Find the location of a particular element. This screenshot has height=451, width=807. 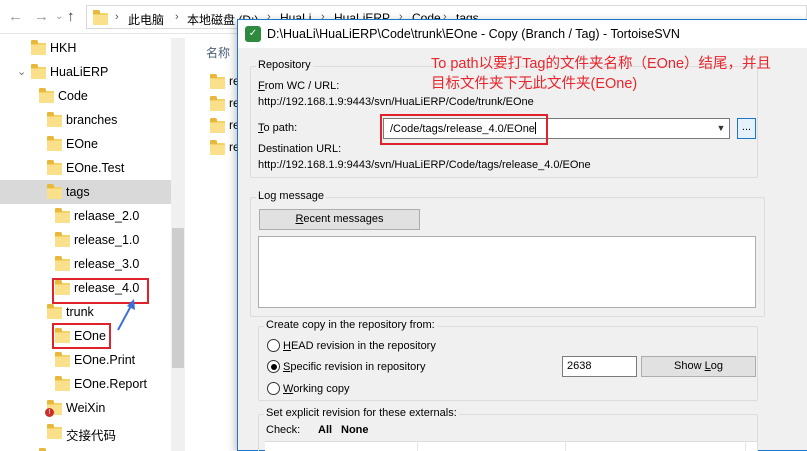

tree-item-eone-report: EOne.Report is located at coordinates (85, 384).